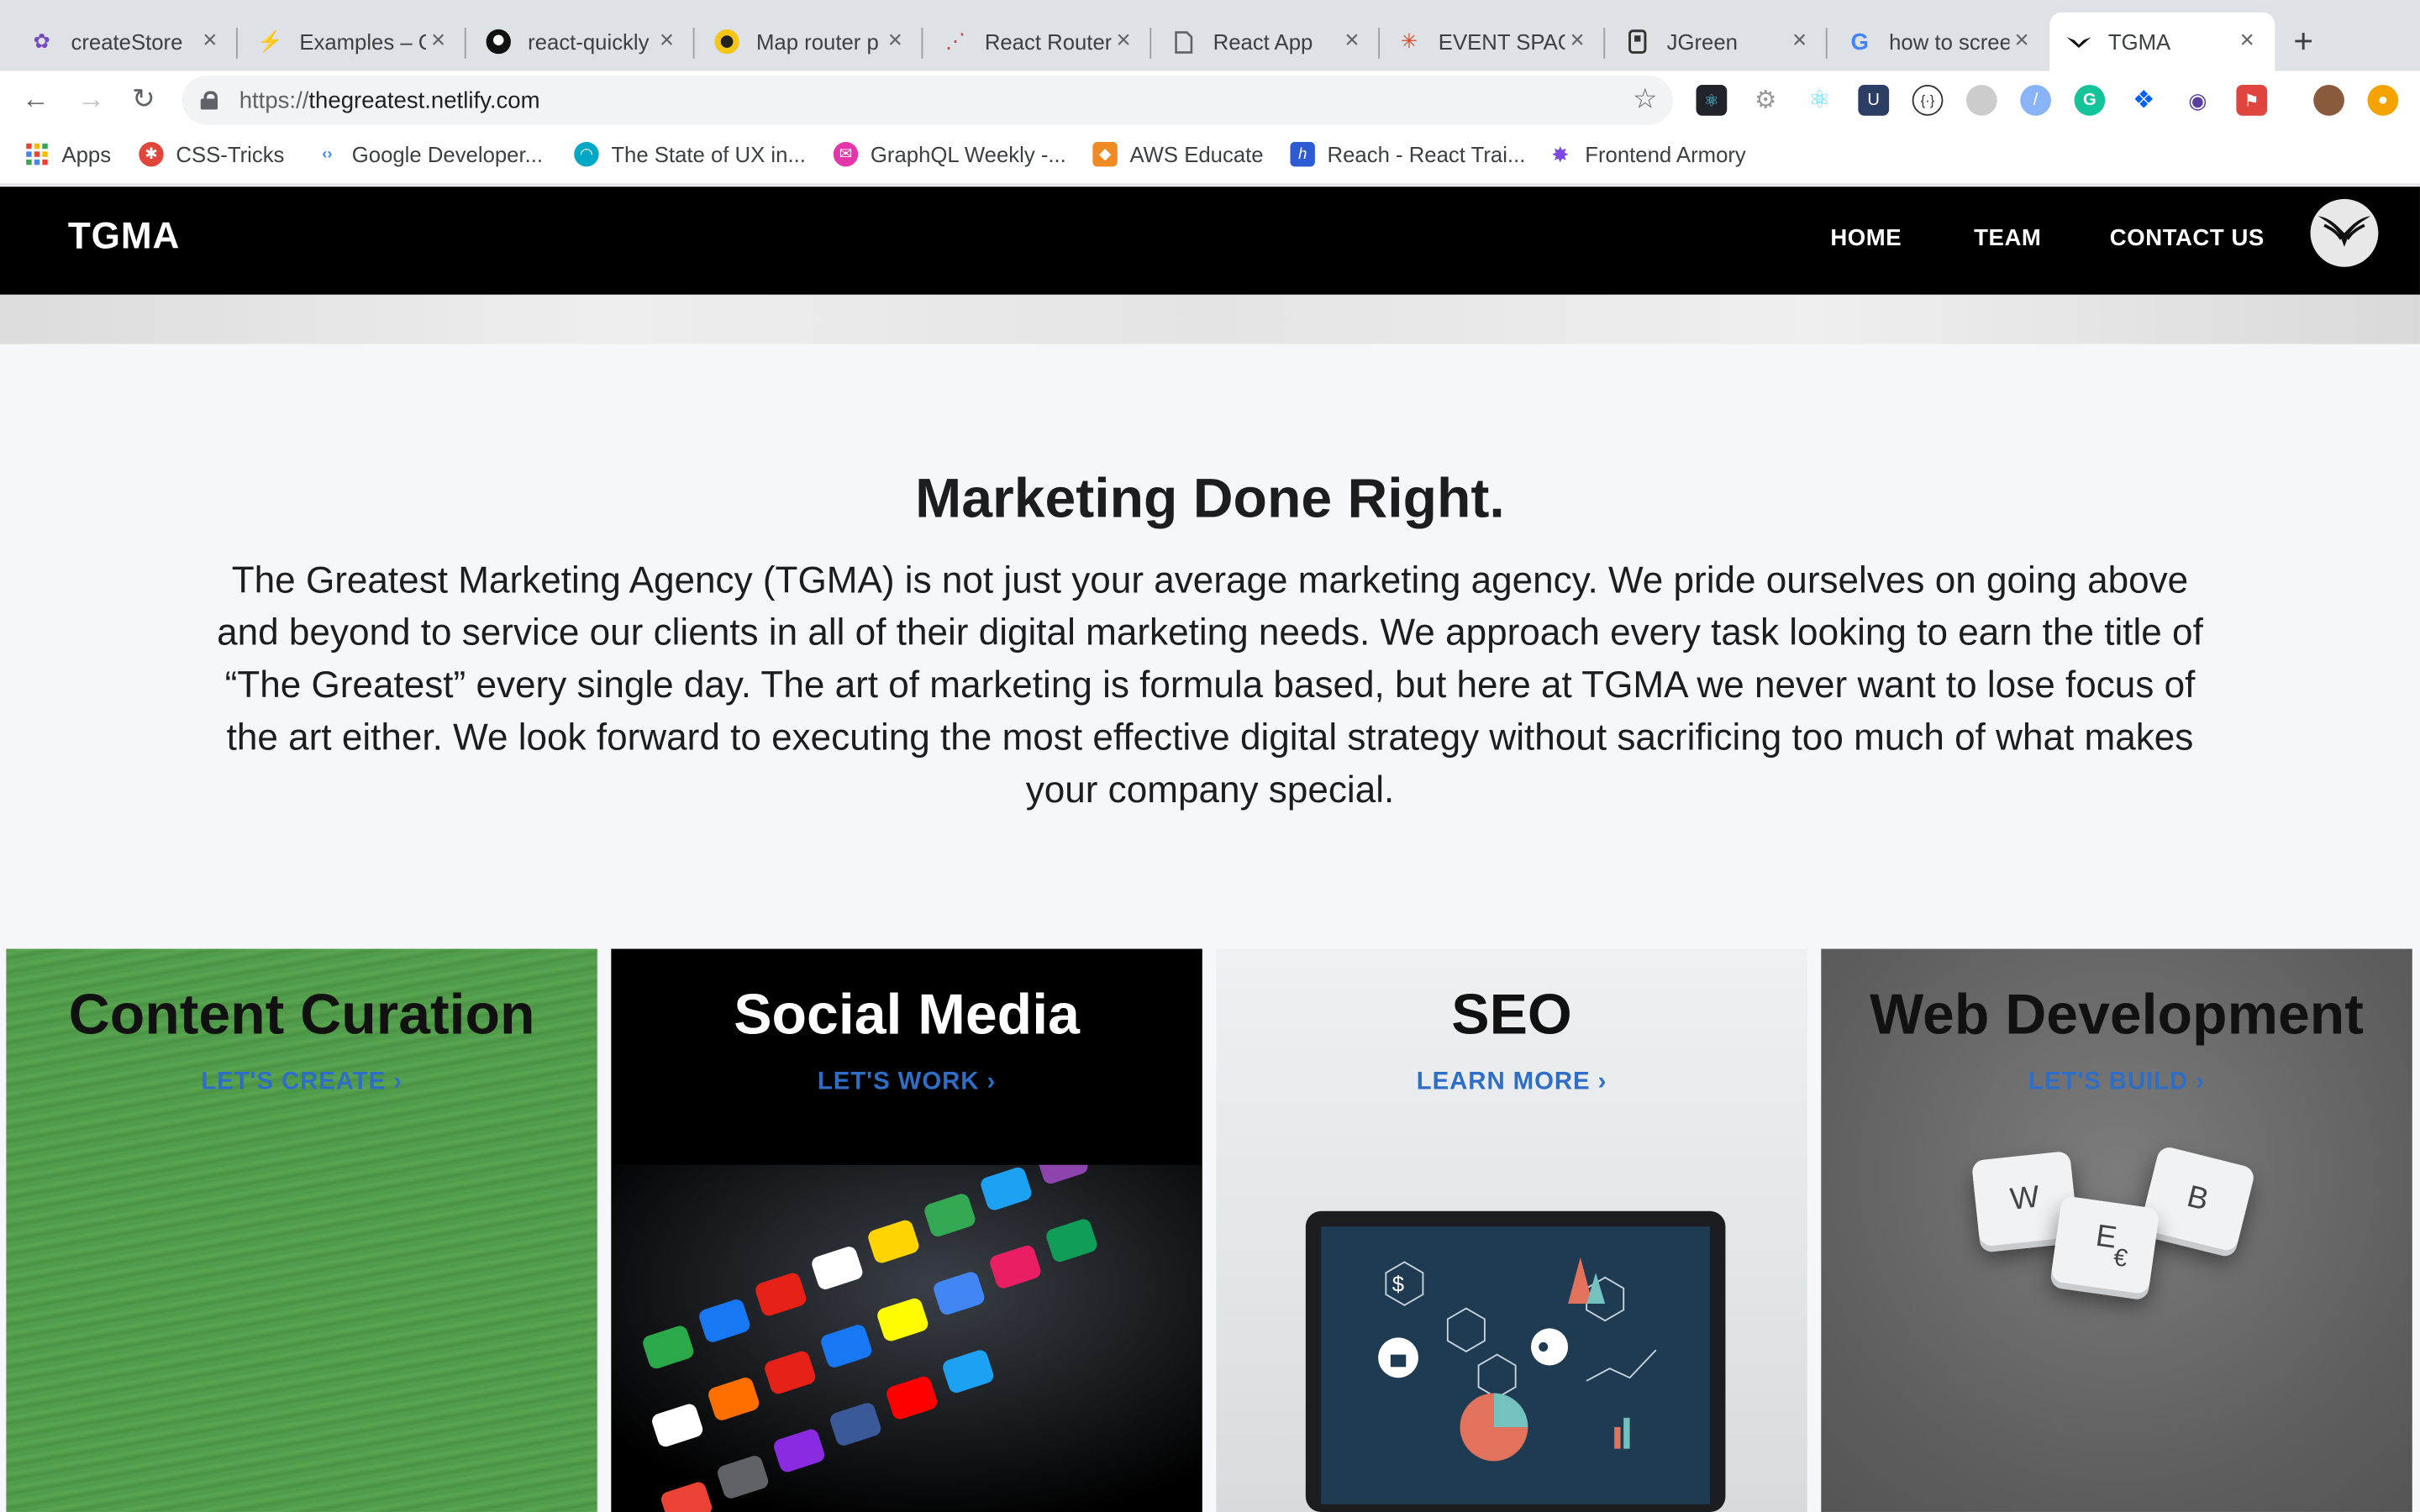 The image size is (2420, 1512). I want to click on nav-link-team: TEAM, so click(2007, 238).